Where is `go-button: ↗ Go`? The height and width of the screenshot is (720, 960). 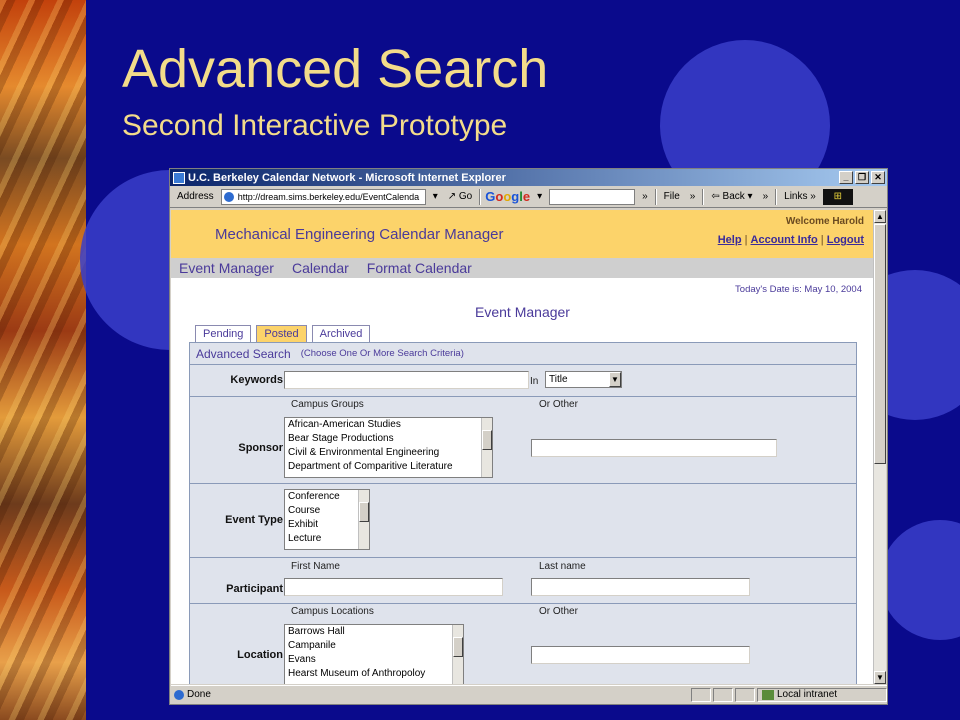
go-button: ↗ Go is located at coordinates (460, 196).